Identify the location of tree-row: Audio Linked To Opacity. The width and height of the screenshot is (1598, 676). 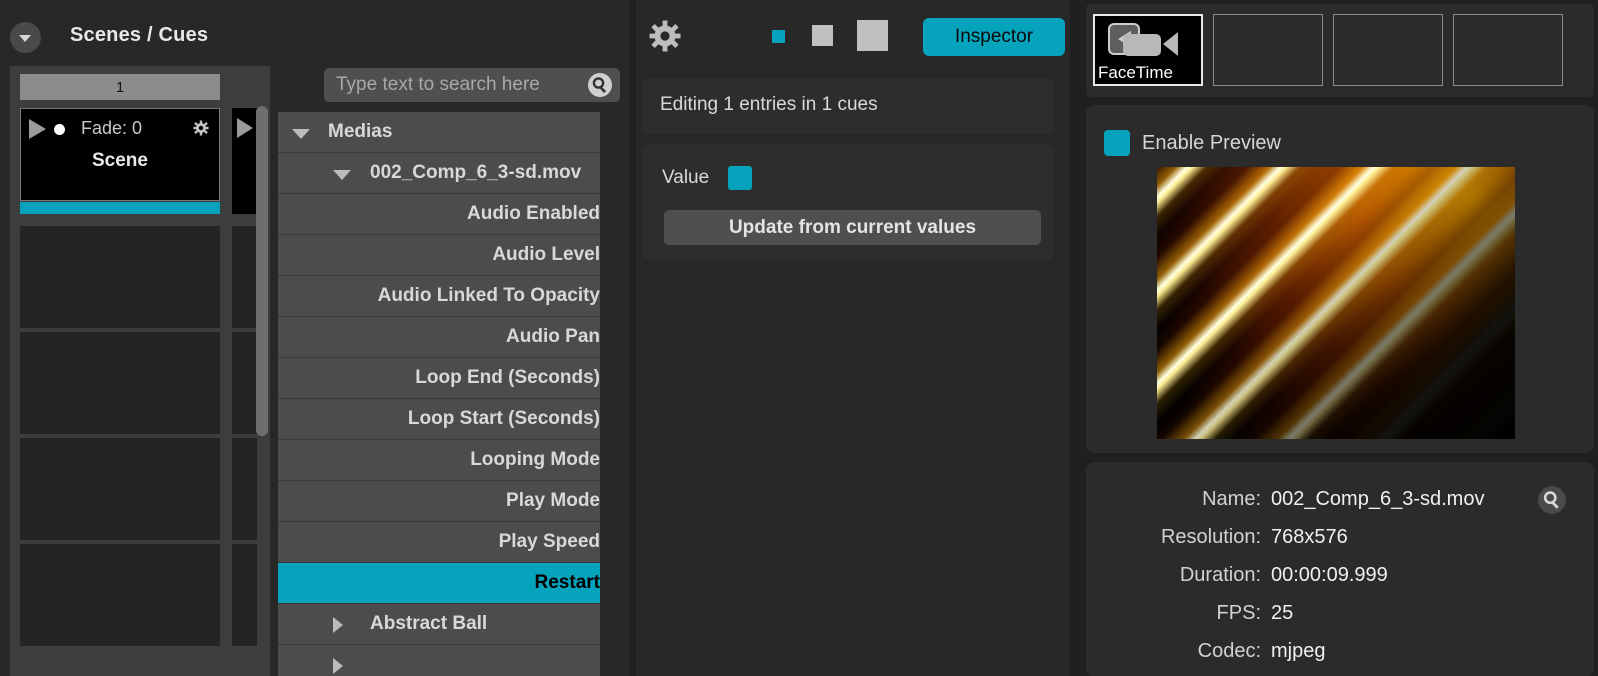
(439, 296).